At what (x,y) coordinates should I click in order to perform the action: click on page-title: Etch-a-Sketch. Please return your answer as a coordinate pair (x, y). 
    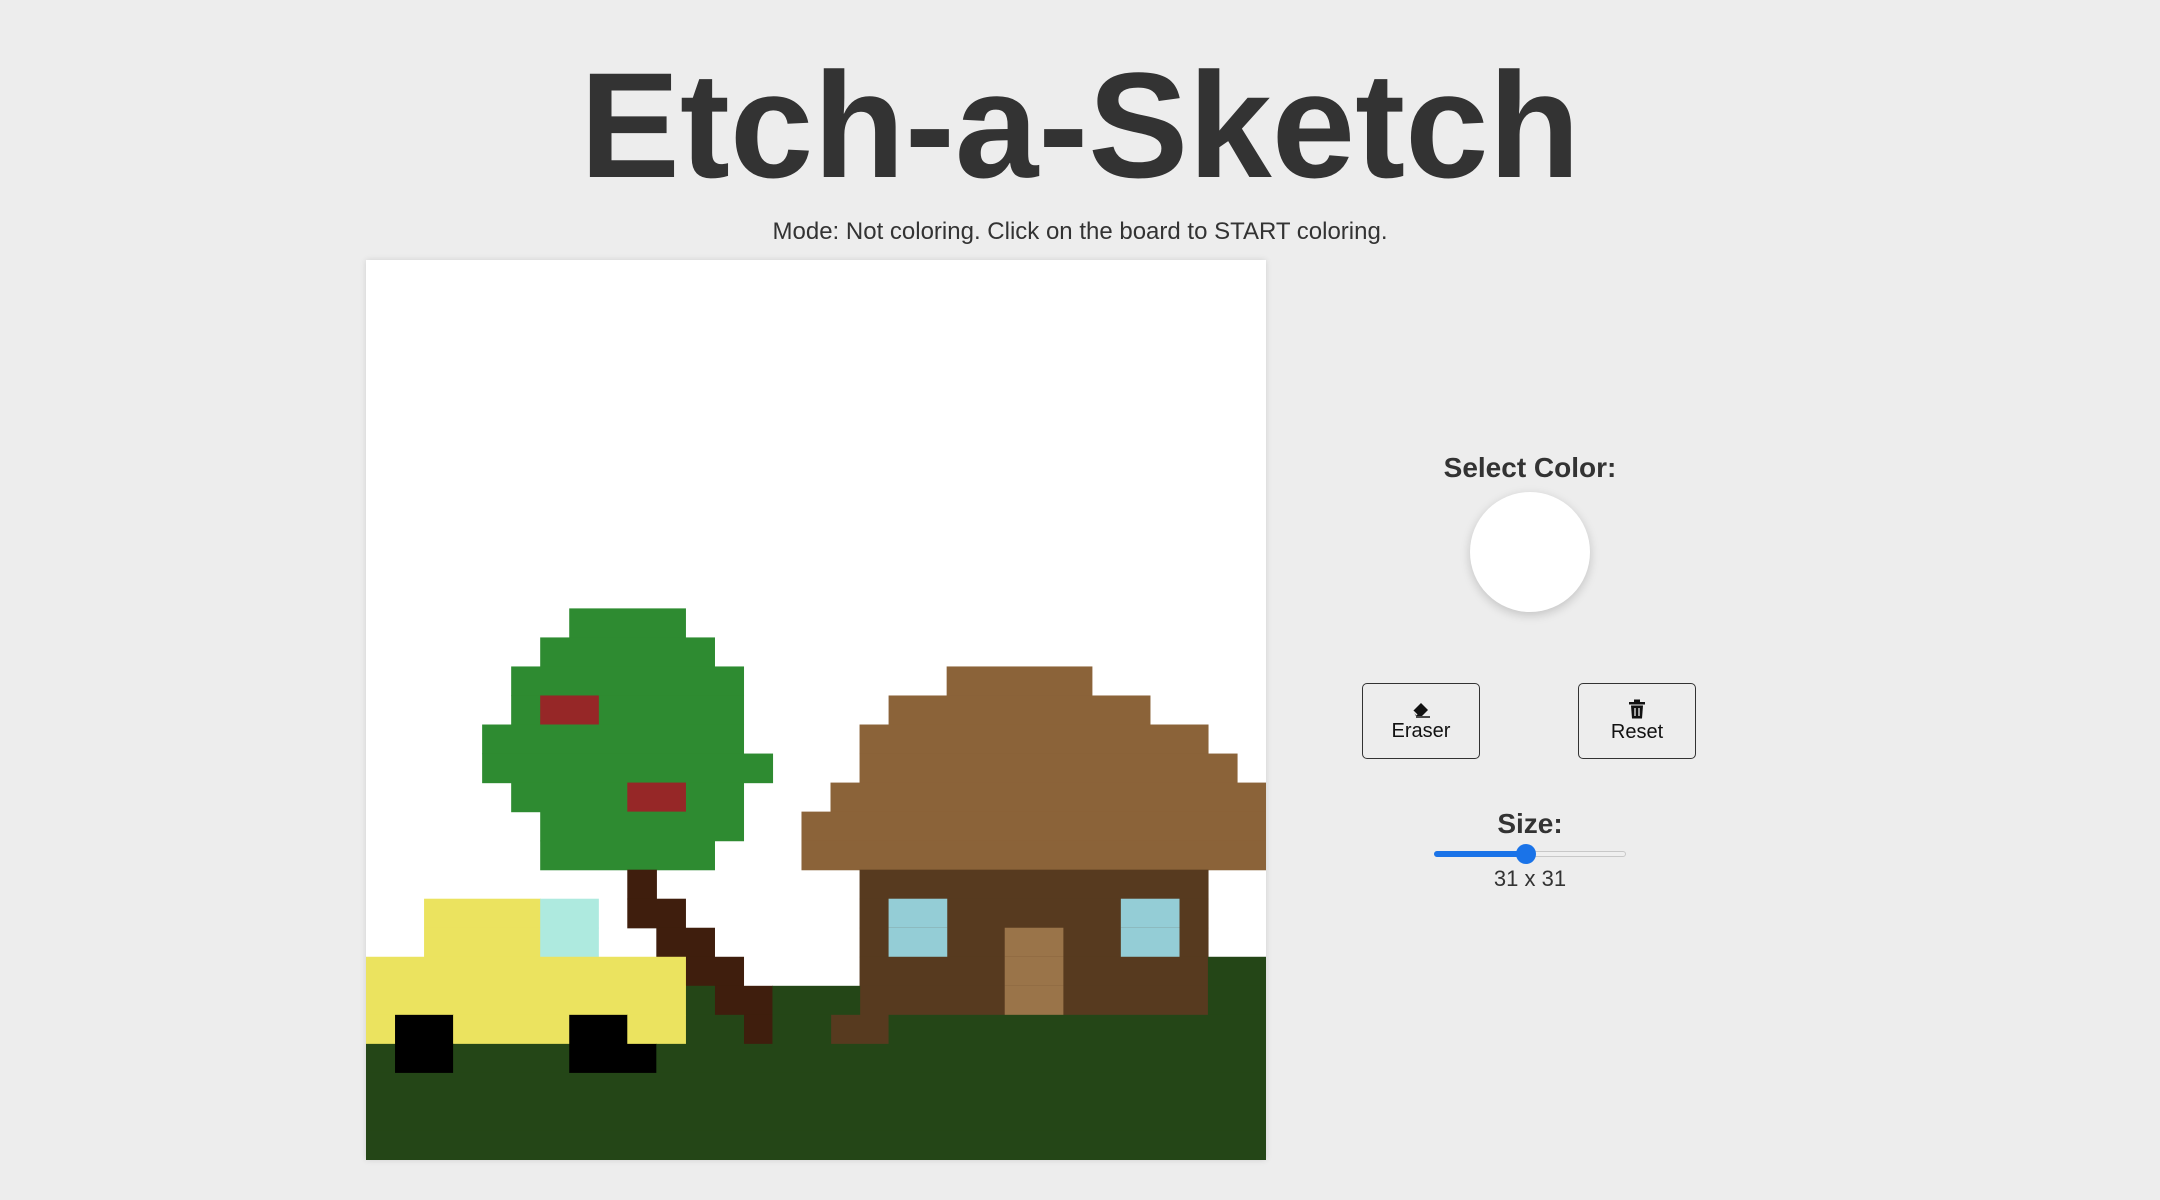
    Looking at the image, I should click on (1080, 125).